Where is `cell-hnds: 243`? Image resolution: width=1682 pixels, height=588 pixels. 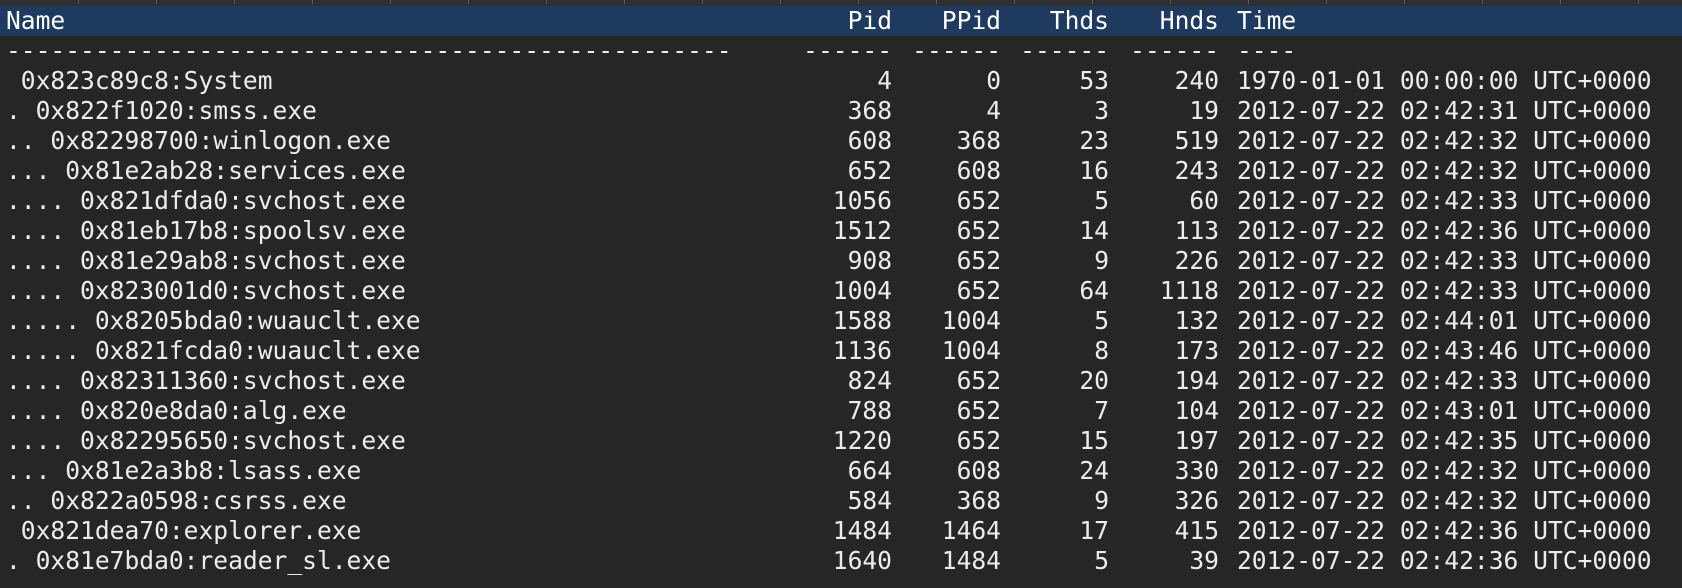 cell-hnds: 243 is located at coordinates (1196, 170).